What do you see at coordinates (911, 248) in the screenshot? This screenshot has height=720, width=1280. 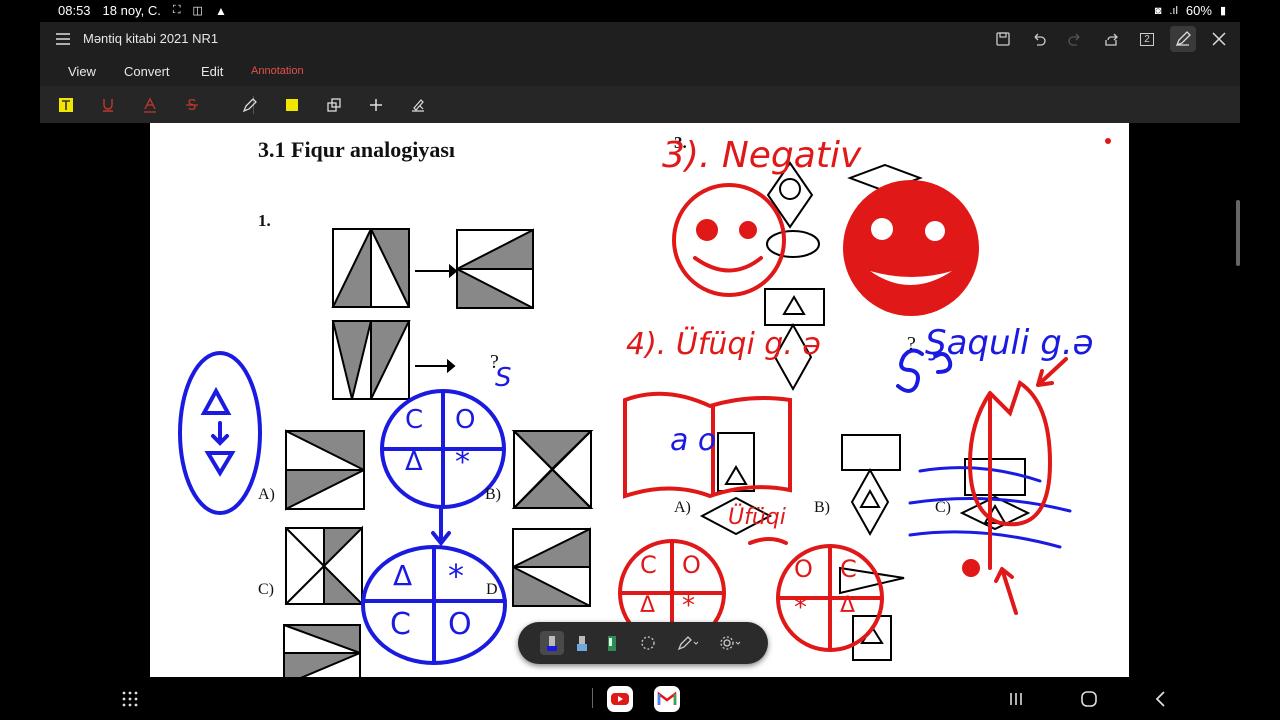 I see `red-smiley-filled` at bounding box center [911, 248].